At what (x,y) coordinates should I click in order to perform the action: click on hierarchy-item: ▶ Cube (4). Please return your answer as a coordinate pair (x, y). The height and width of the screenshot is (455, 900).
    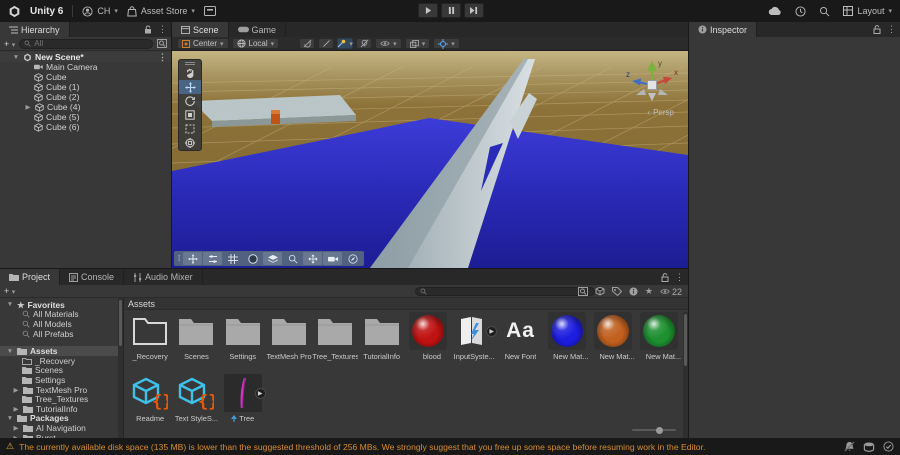
    Looking at the image, I should click on (85, 107).